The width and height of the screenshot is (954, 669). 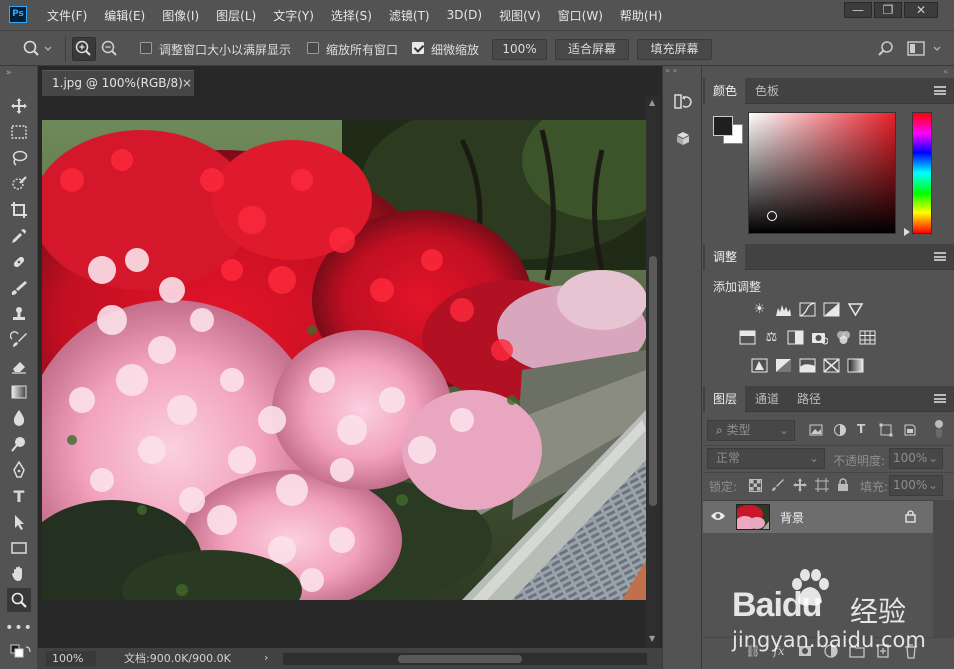 What do you see at coordinates (652, 102) in the screenshot?
I see `scroll-up-icon: ▲` at bounding box center [652, 102].